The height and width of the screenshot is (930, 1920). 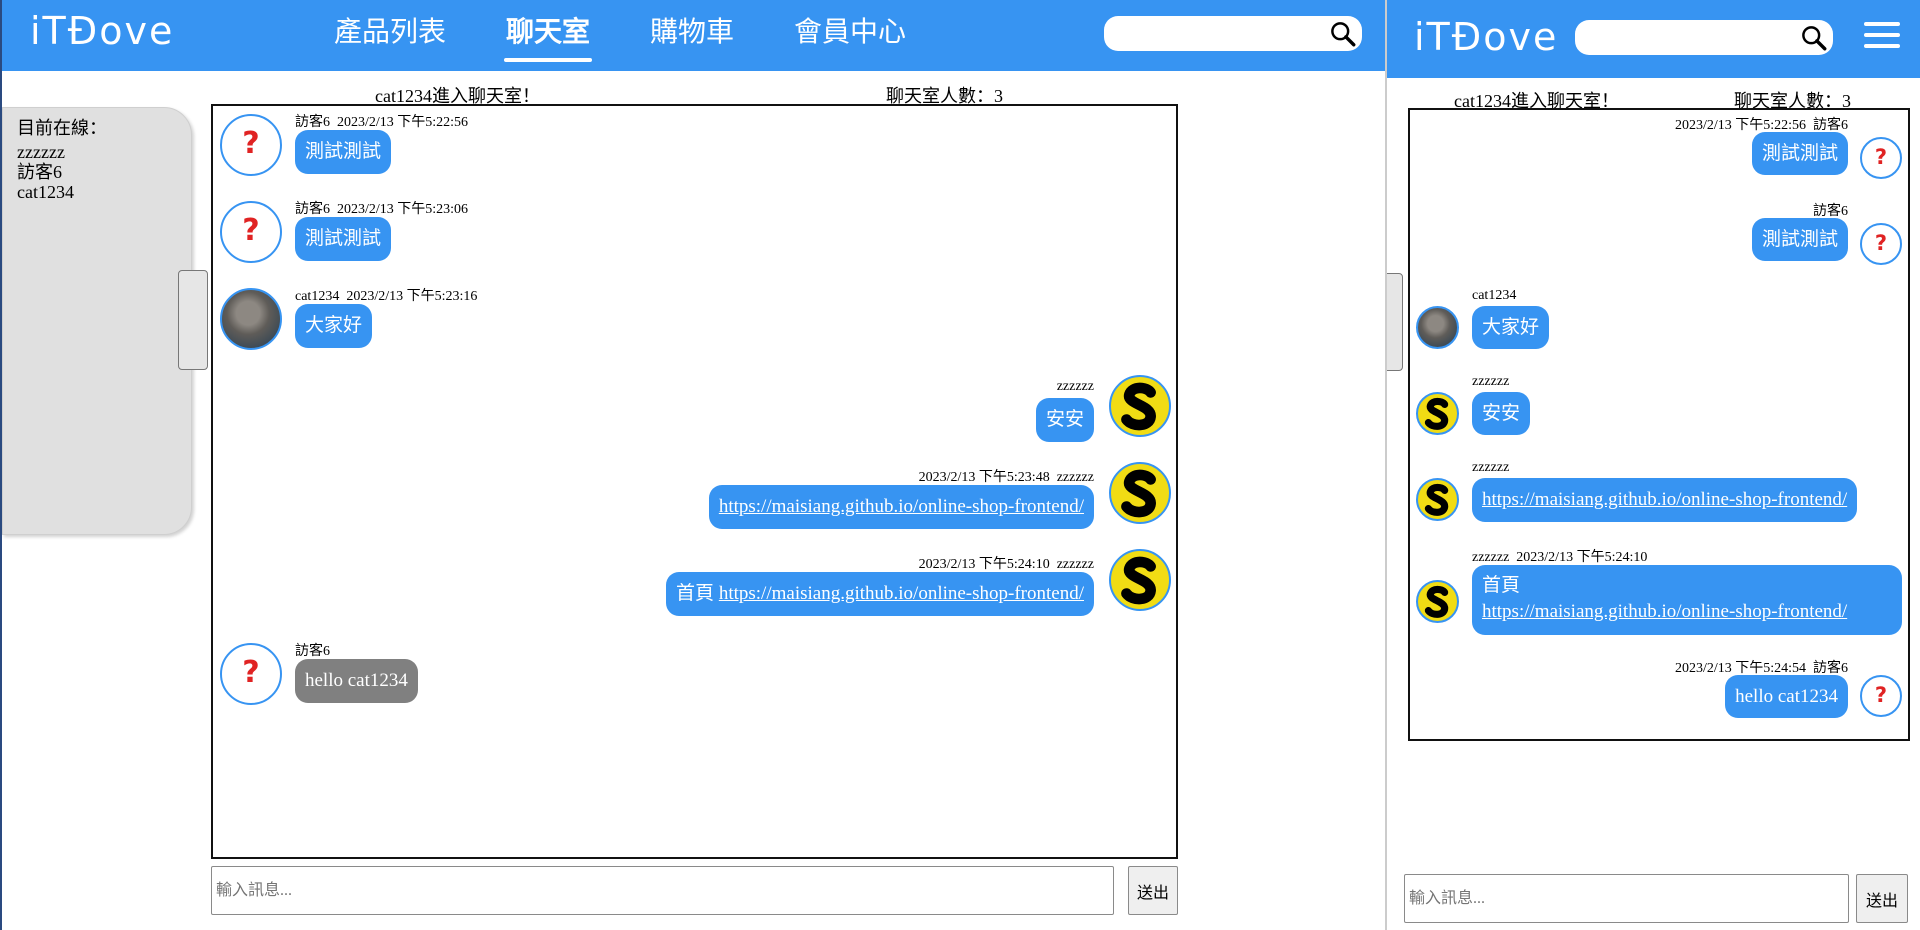 I want to click on nav-item-products: 產品列表, so click(x=390, y=35).